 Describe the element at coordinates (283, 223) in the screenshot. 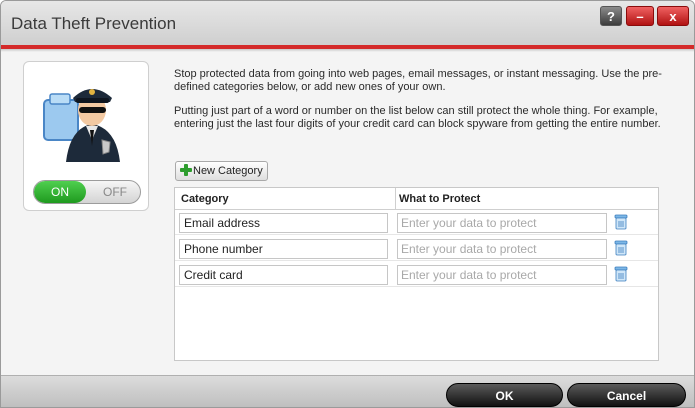

I see `category-field: Email address` at that location.